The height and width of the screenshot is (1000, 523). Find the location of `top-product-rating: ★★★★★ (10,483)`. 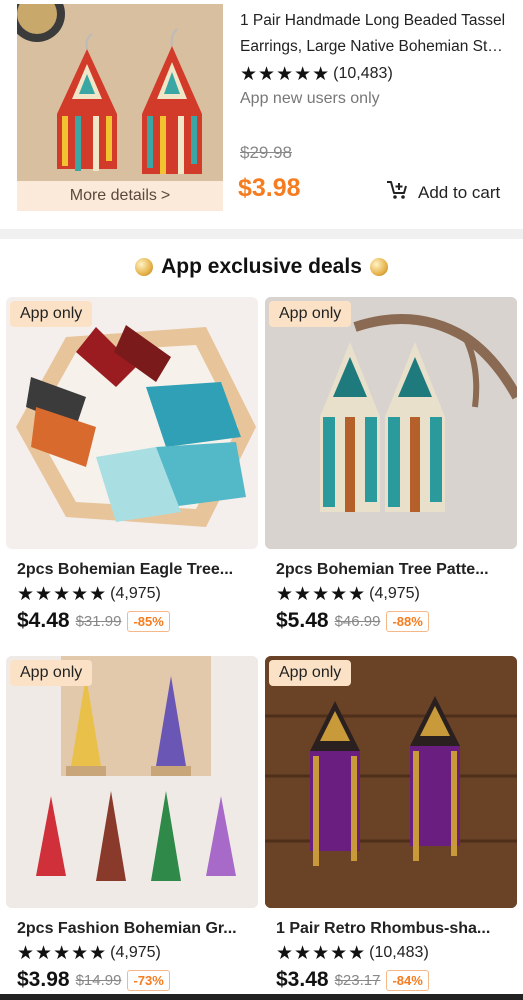

top-product-rating: ★★★★★ (10,483) is located at coordinates (316, 74).